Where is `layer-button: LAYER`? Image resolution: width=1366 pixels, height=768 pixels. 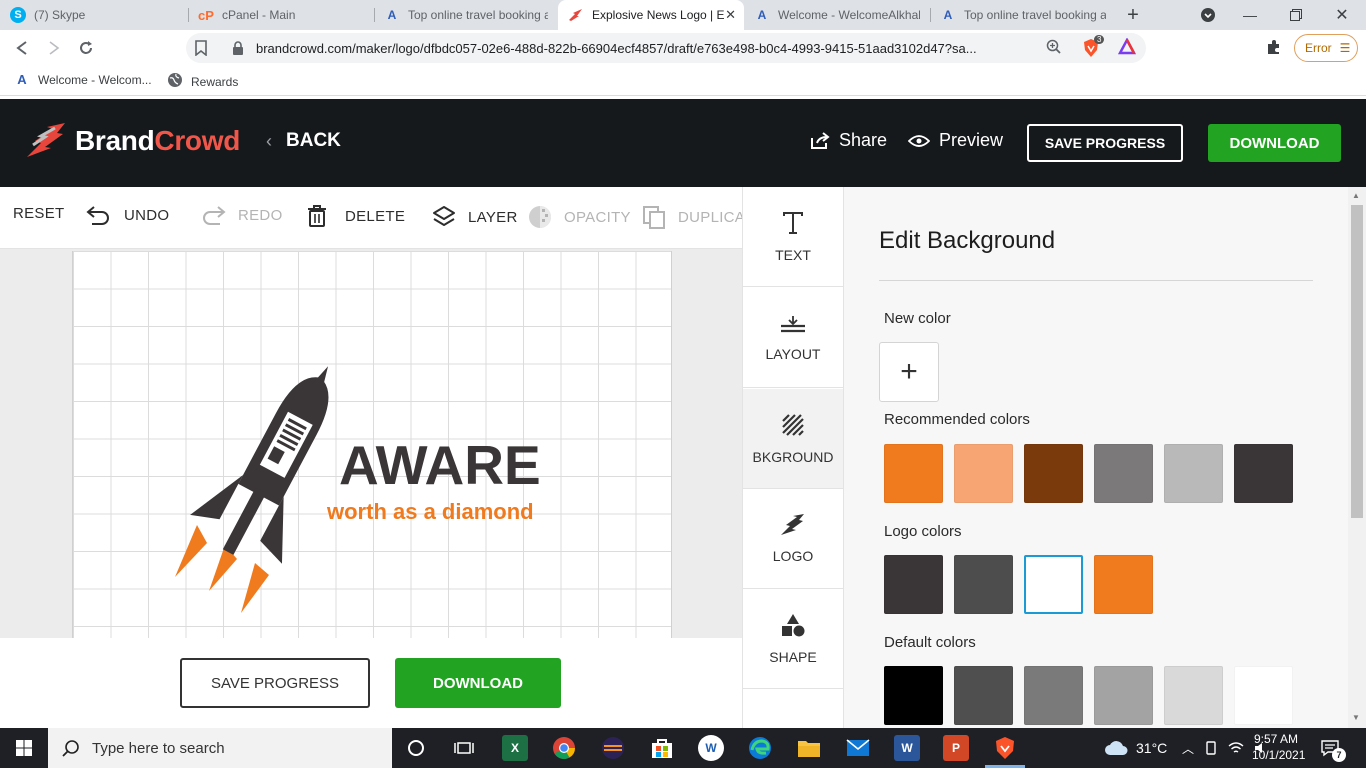 layer-button: LAYER is located at coordinates (475, 217).